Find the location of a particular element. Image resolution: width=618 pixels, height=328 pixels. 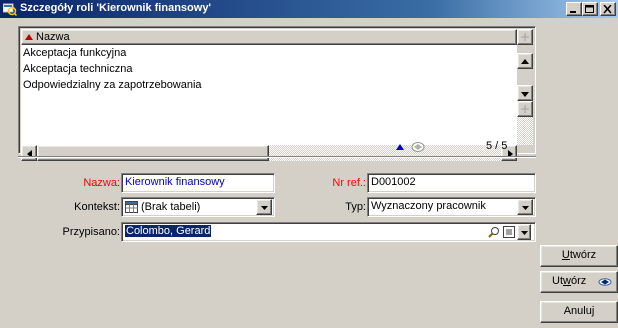

type-dropdown-button is located at coordinates (525, 207).